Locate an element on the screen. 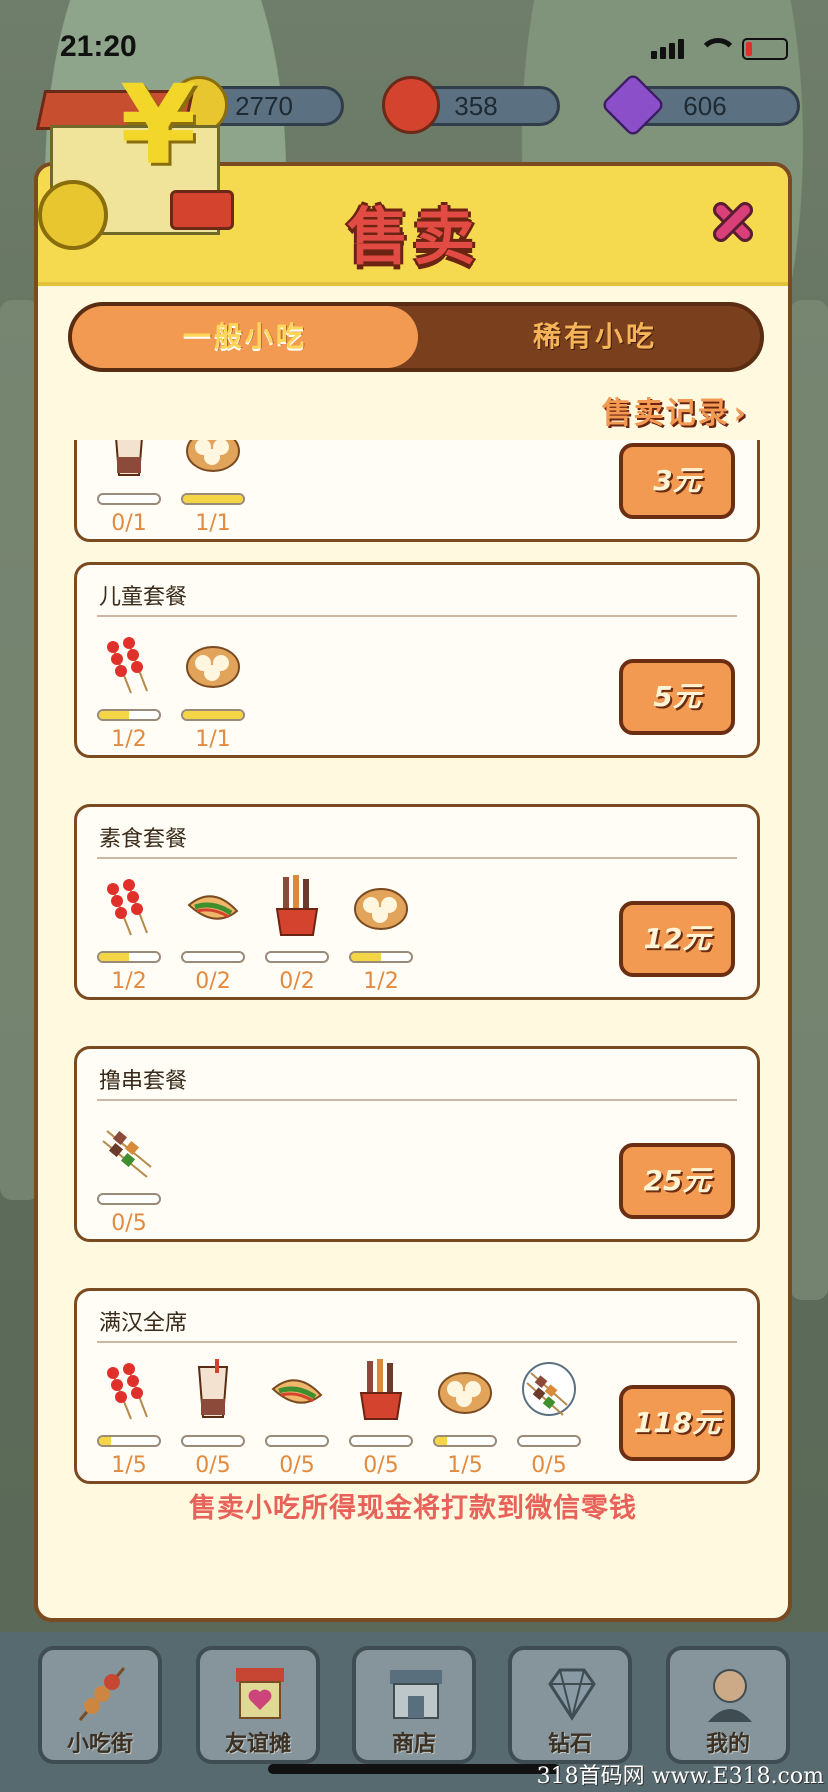  nav-profile: 我的 is located at coordinates (728, 1705).